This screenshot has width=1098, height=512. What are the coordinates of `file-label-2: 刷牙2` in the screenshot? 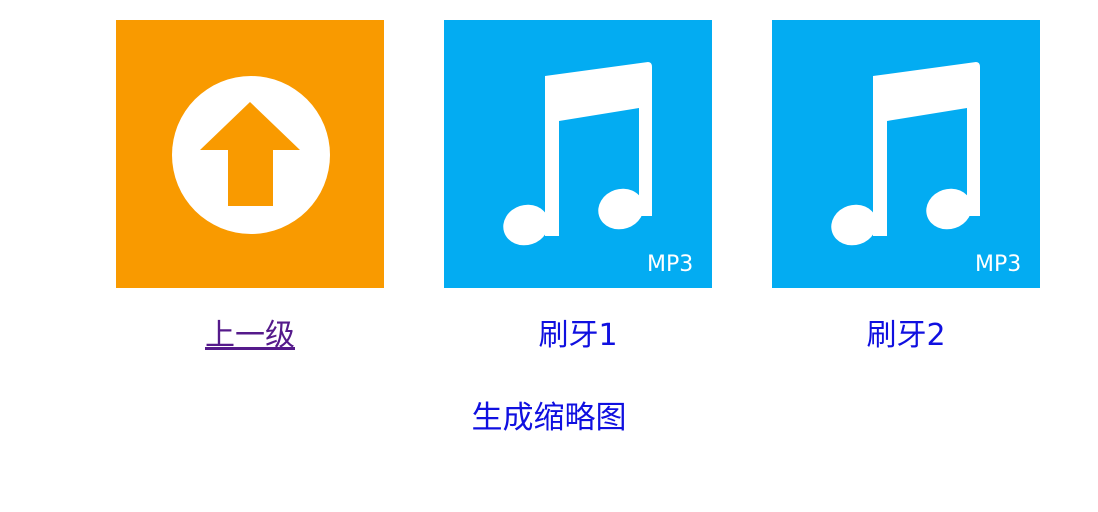 It's located at (906, 336).